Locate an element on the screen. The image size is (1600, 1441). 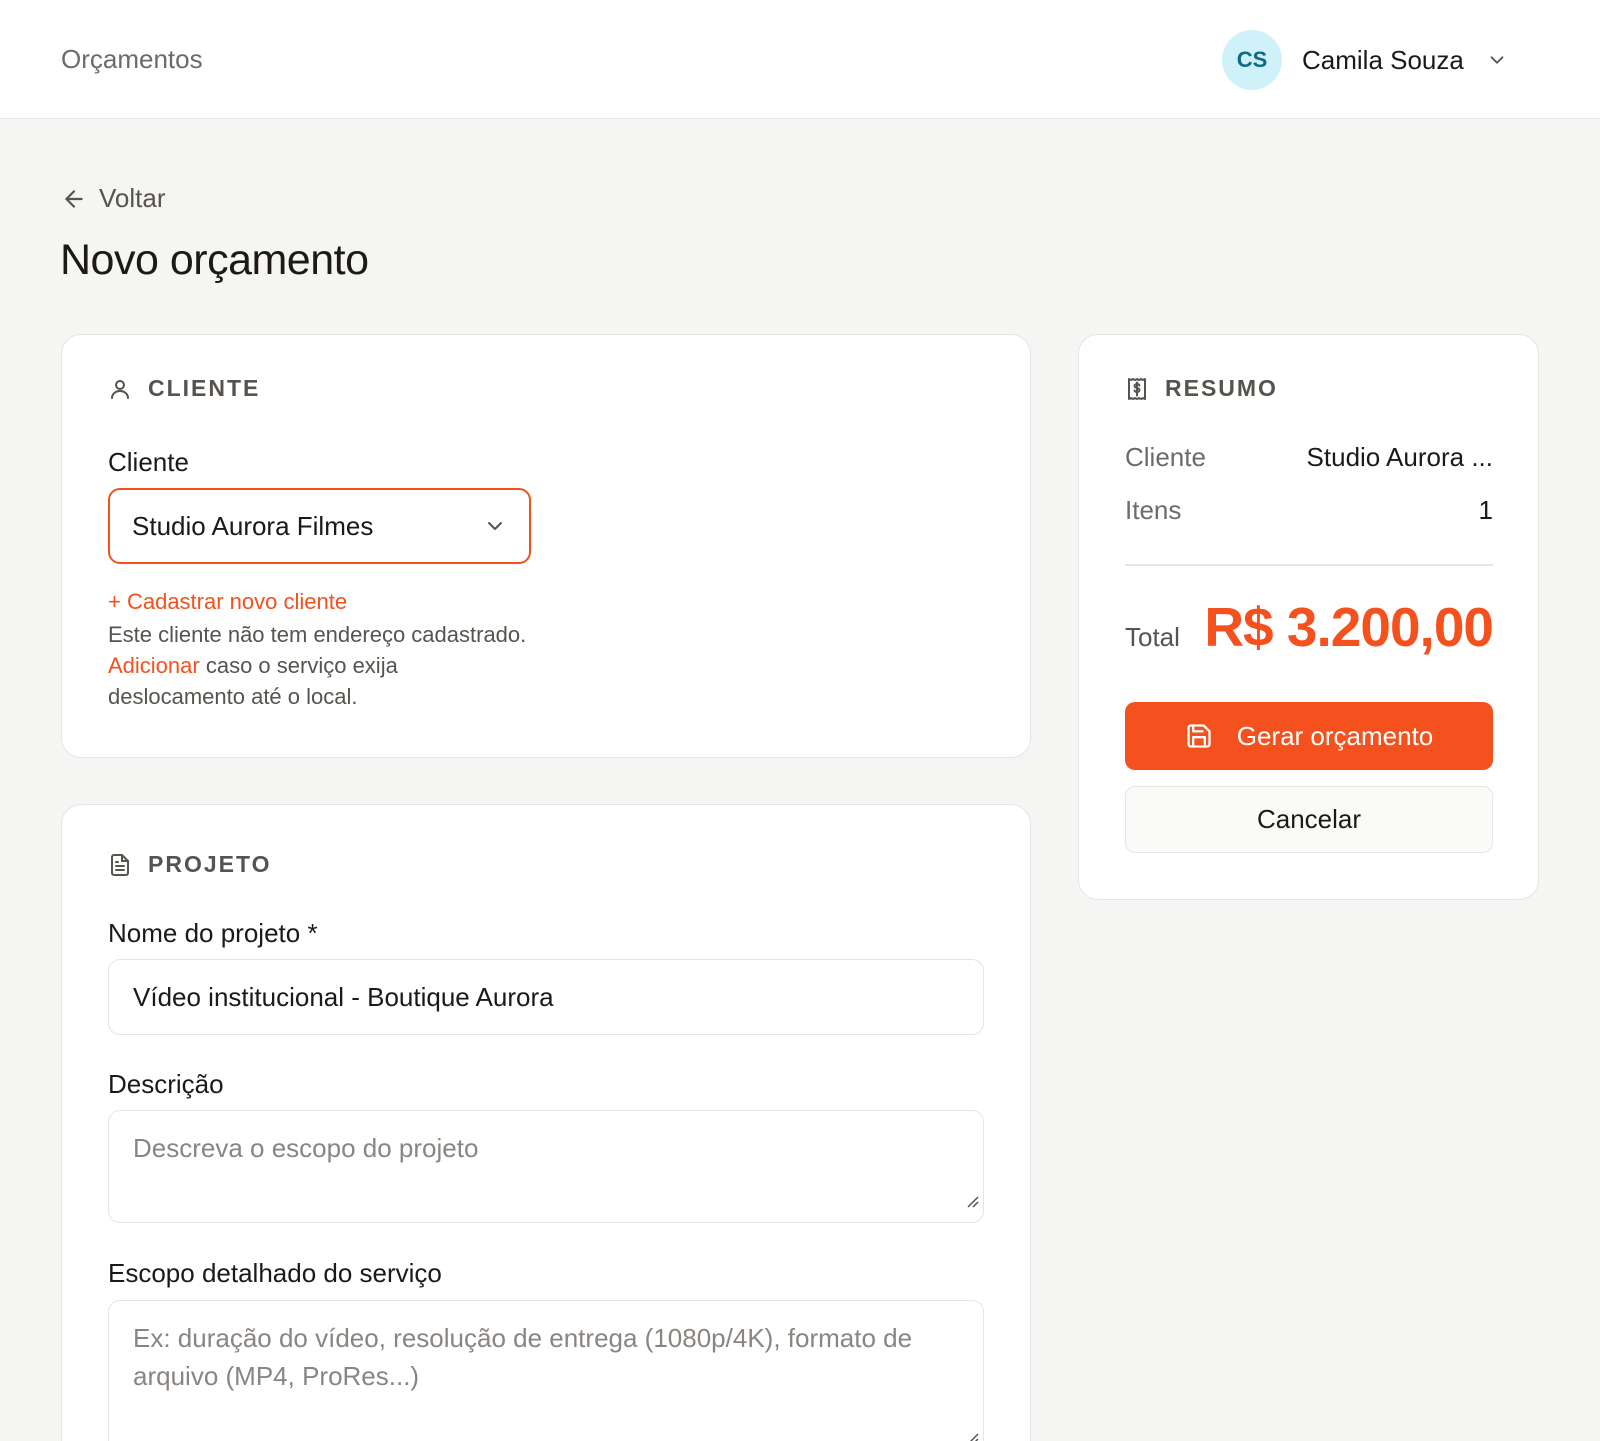
generate-quote-button: Gerar orçamento is located at coordinates (1309, 736).